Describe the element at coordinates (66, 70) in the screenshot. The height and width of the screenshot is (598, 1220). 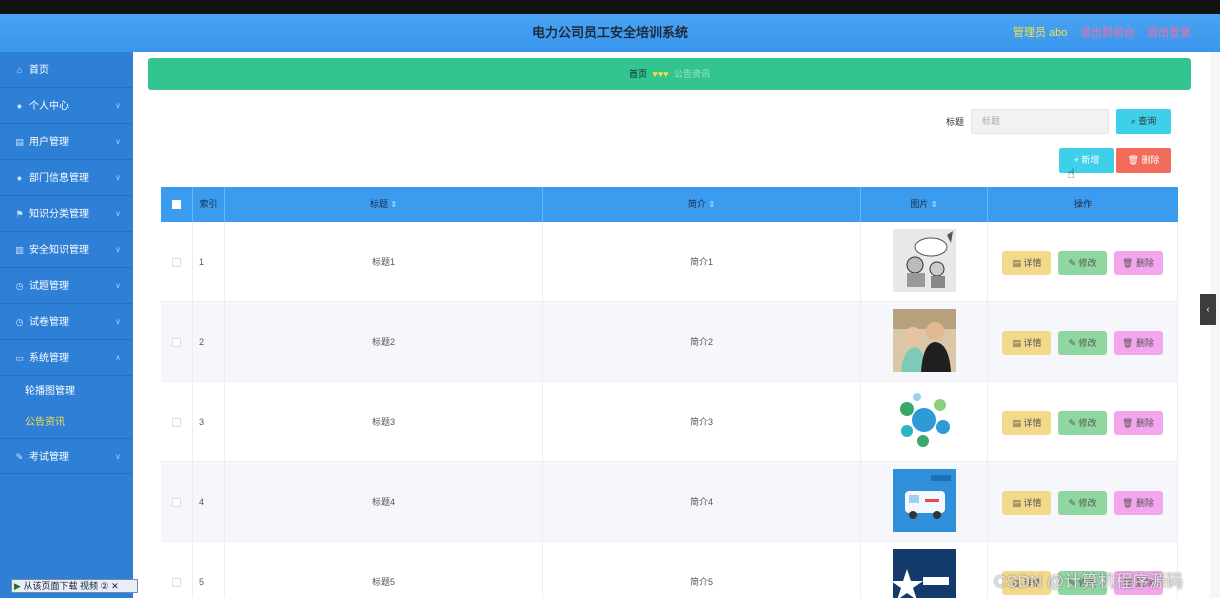
I see `sidebar-item-home: ⌂ 首页` at that location.